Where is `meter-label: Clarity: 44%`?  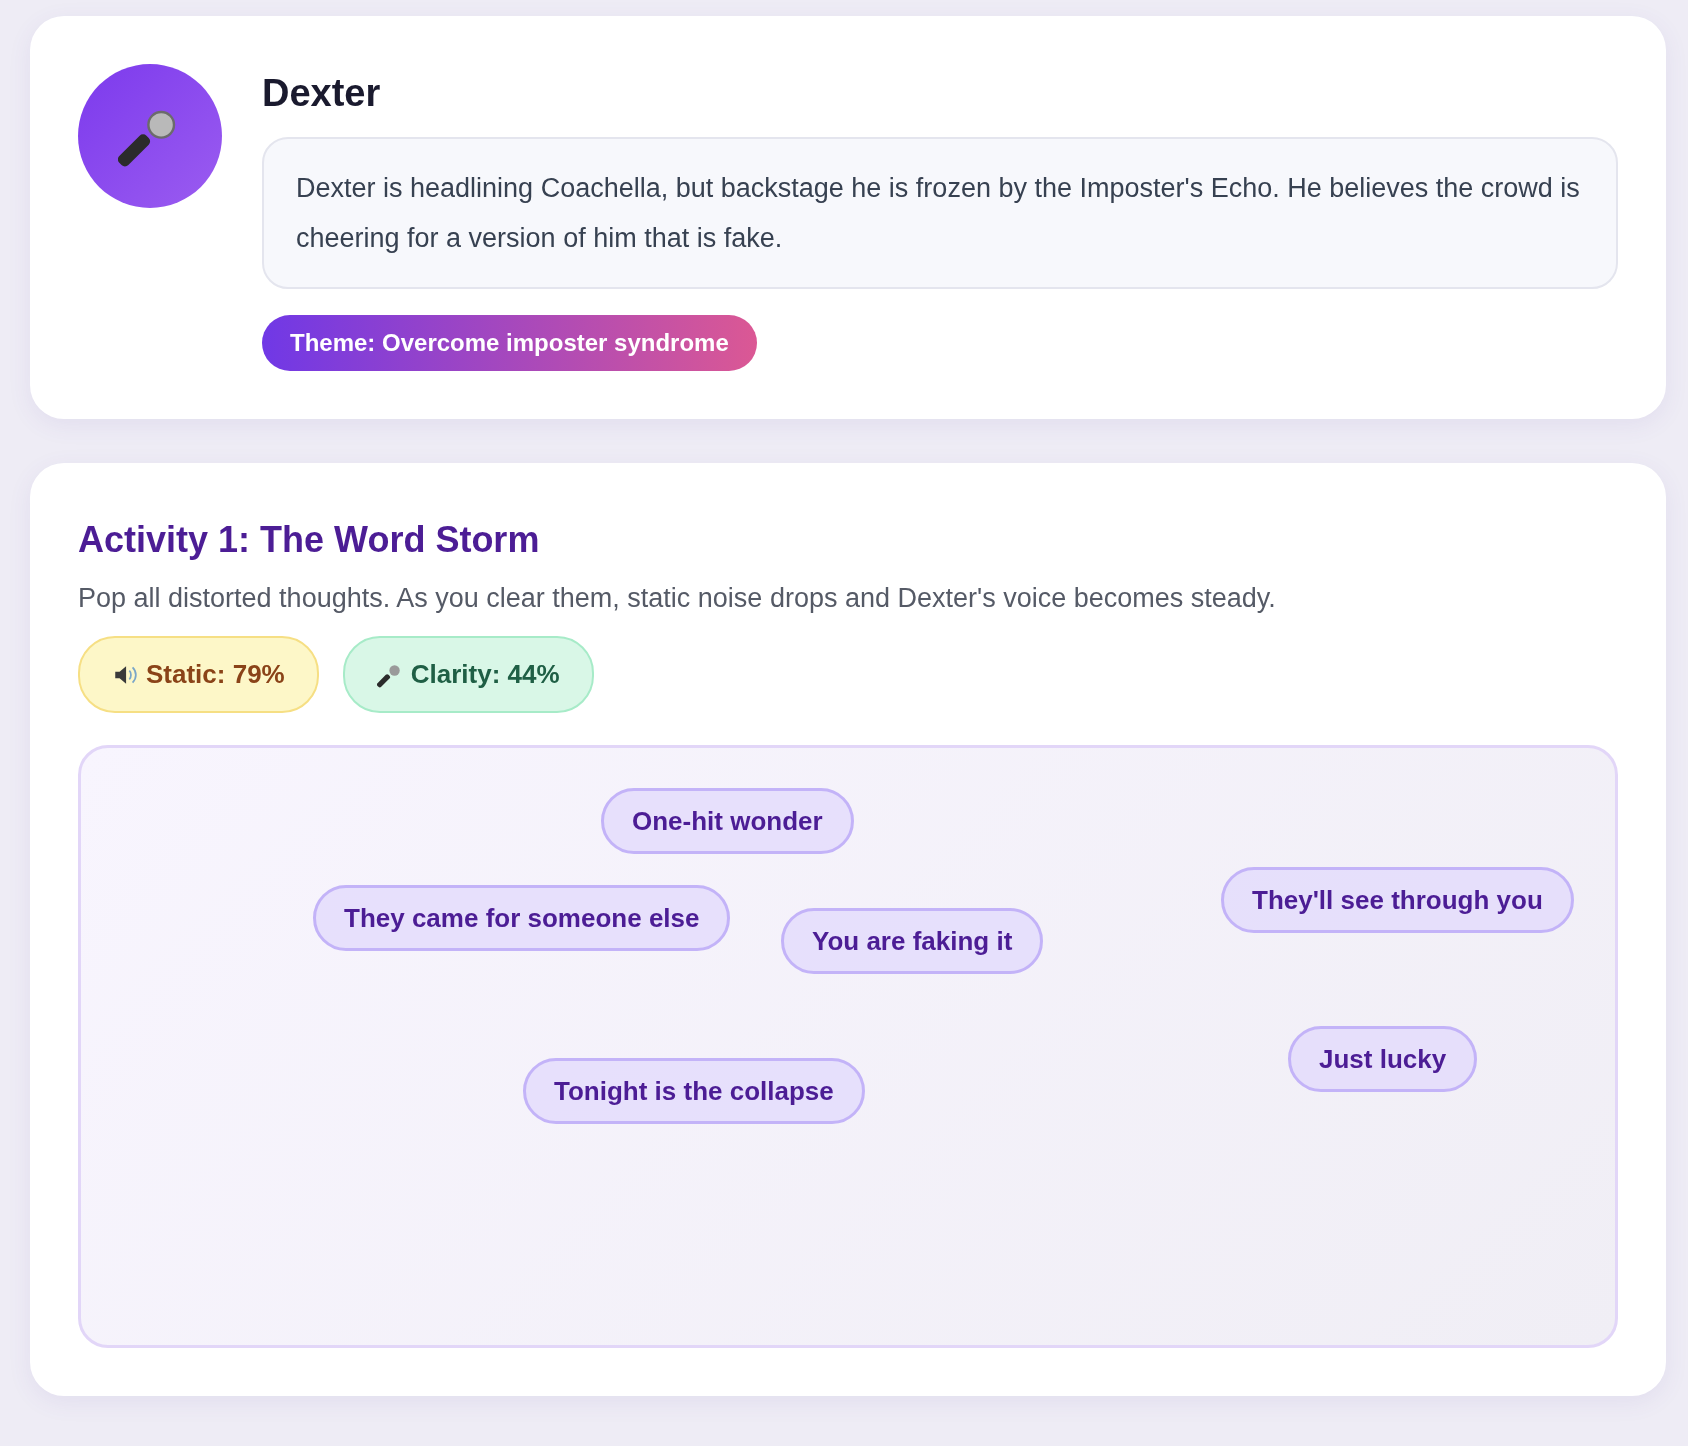
meter-label: Clarity: 44% is located at coordinates (485, 674).